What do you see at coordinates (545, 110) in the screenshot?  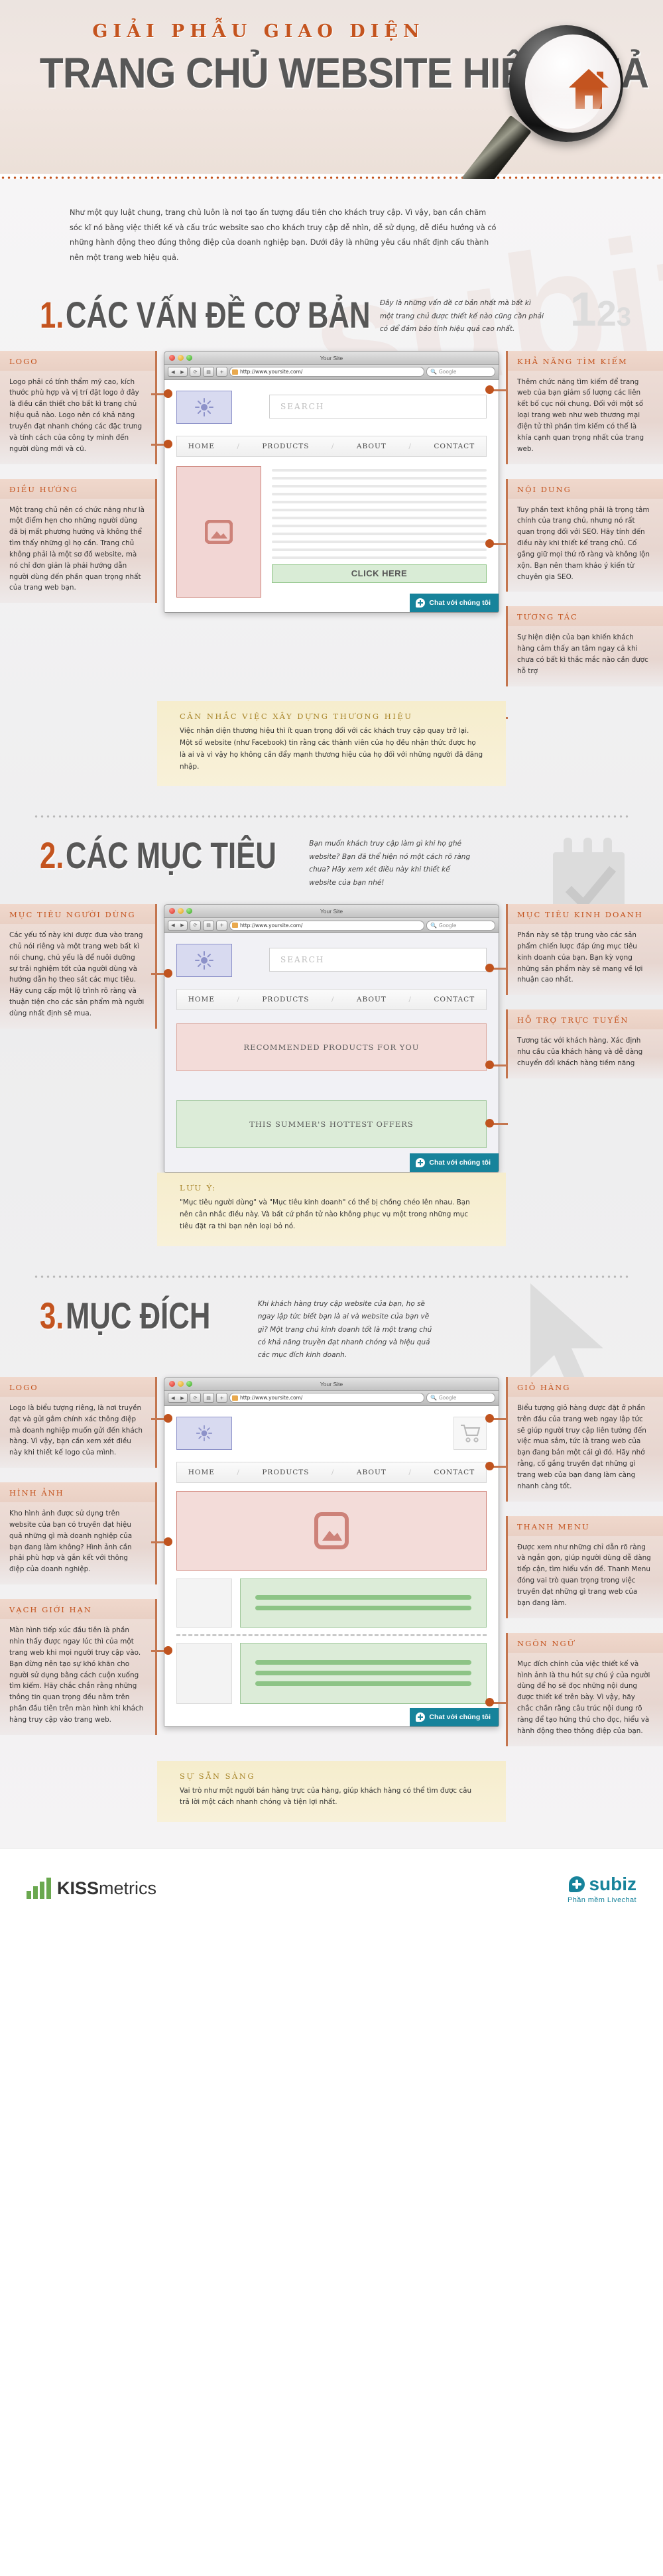 I see `house-in-magnifier-icon` at bounding box center [545, 110].